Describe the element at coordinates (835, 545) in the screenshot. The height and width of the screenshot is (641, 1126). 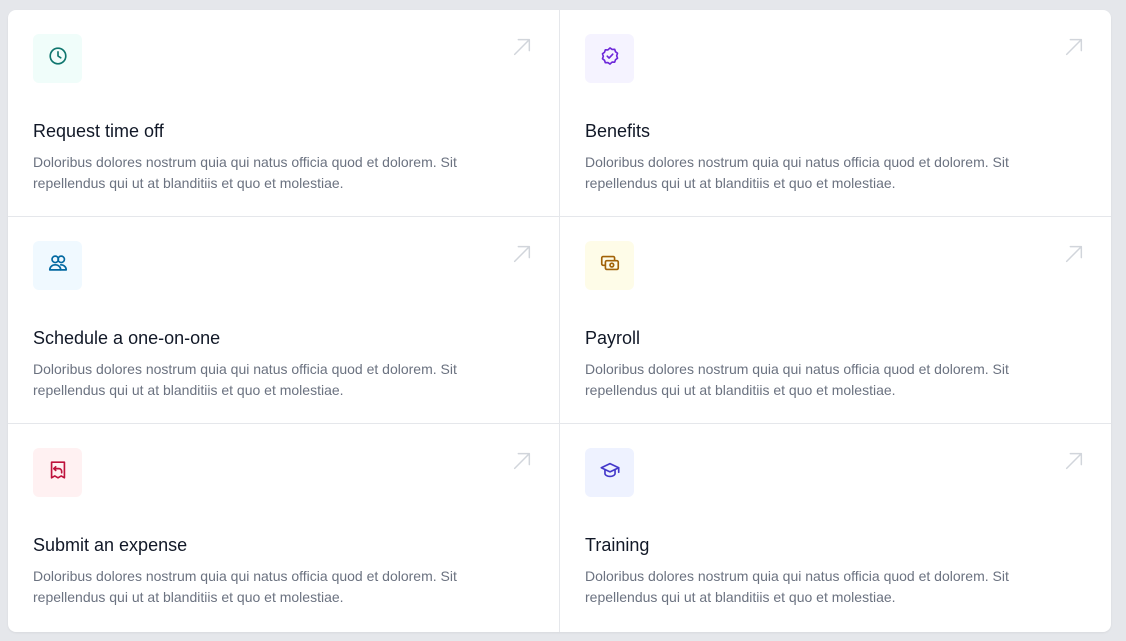
I see `action-title: Training` at that location.